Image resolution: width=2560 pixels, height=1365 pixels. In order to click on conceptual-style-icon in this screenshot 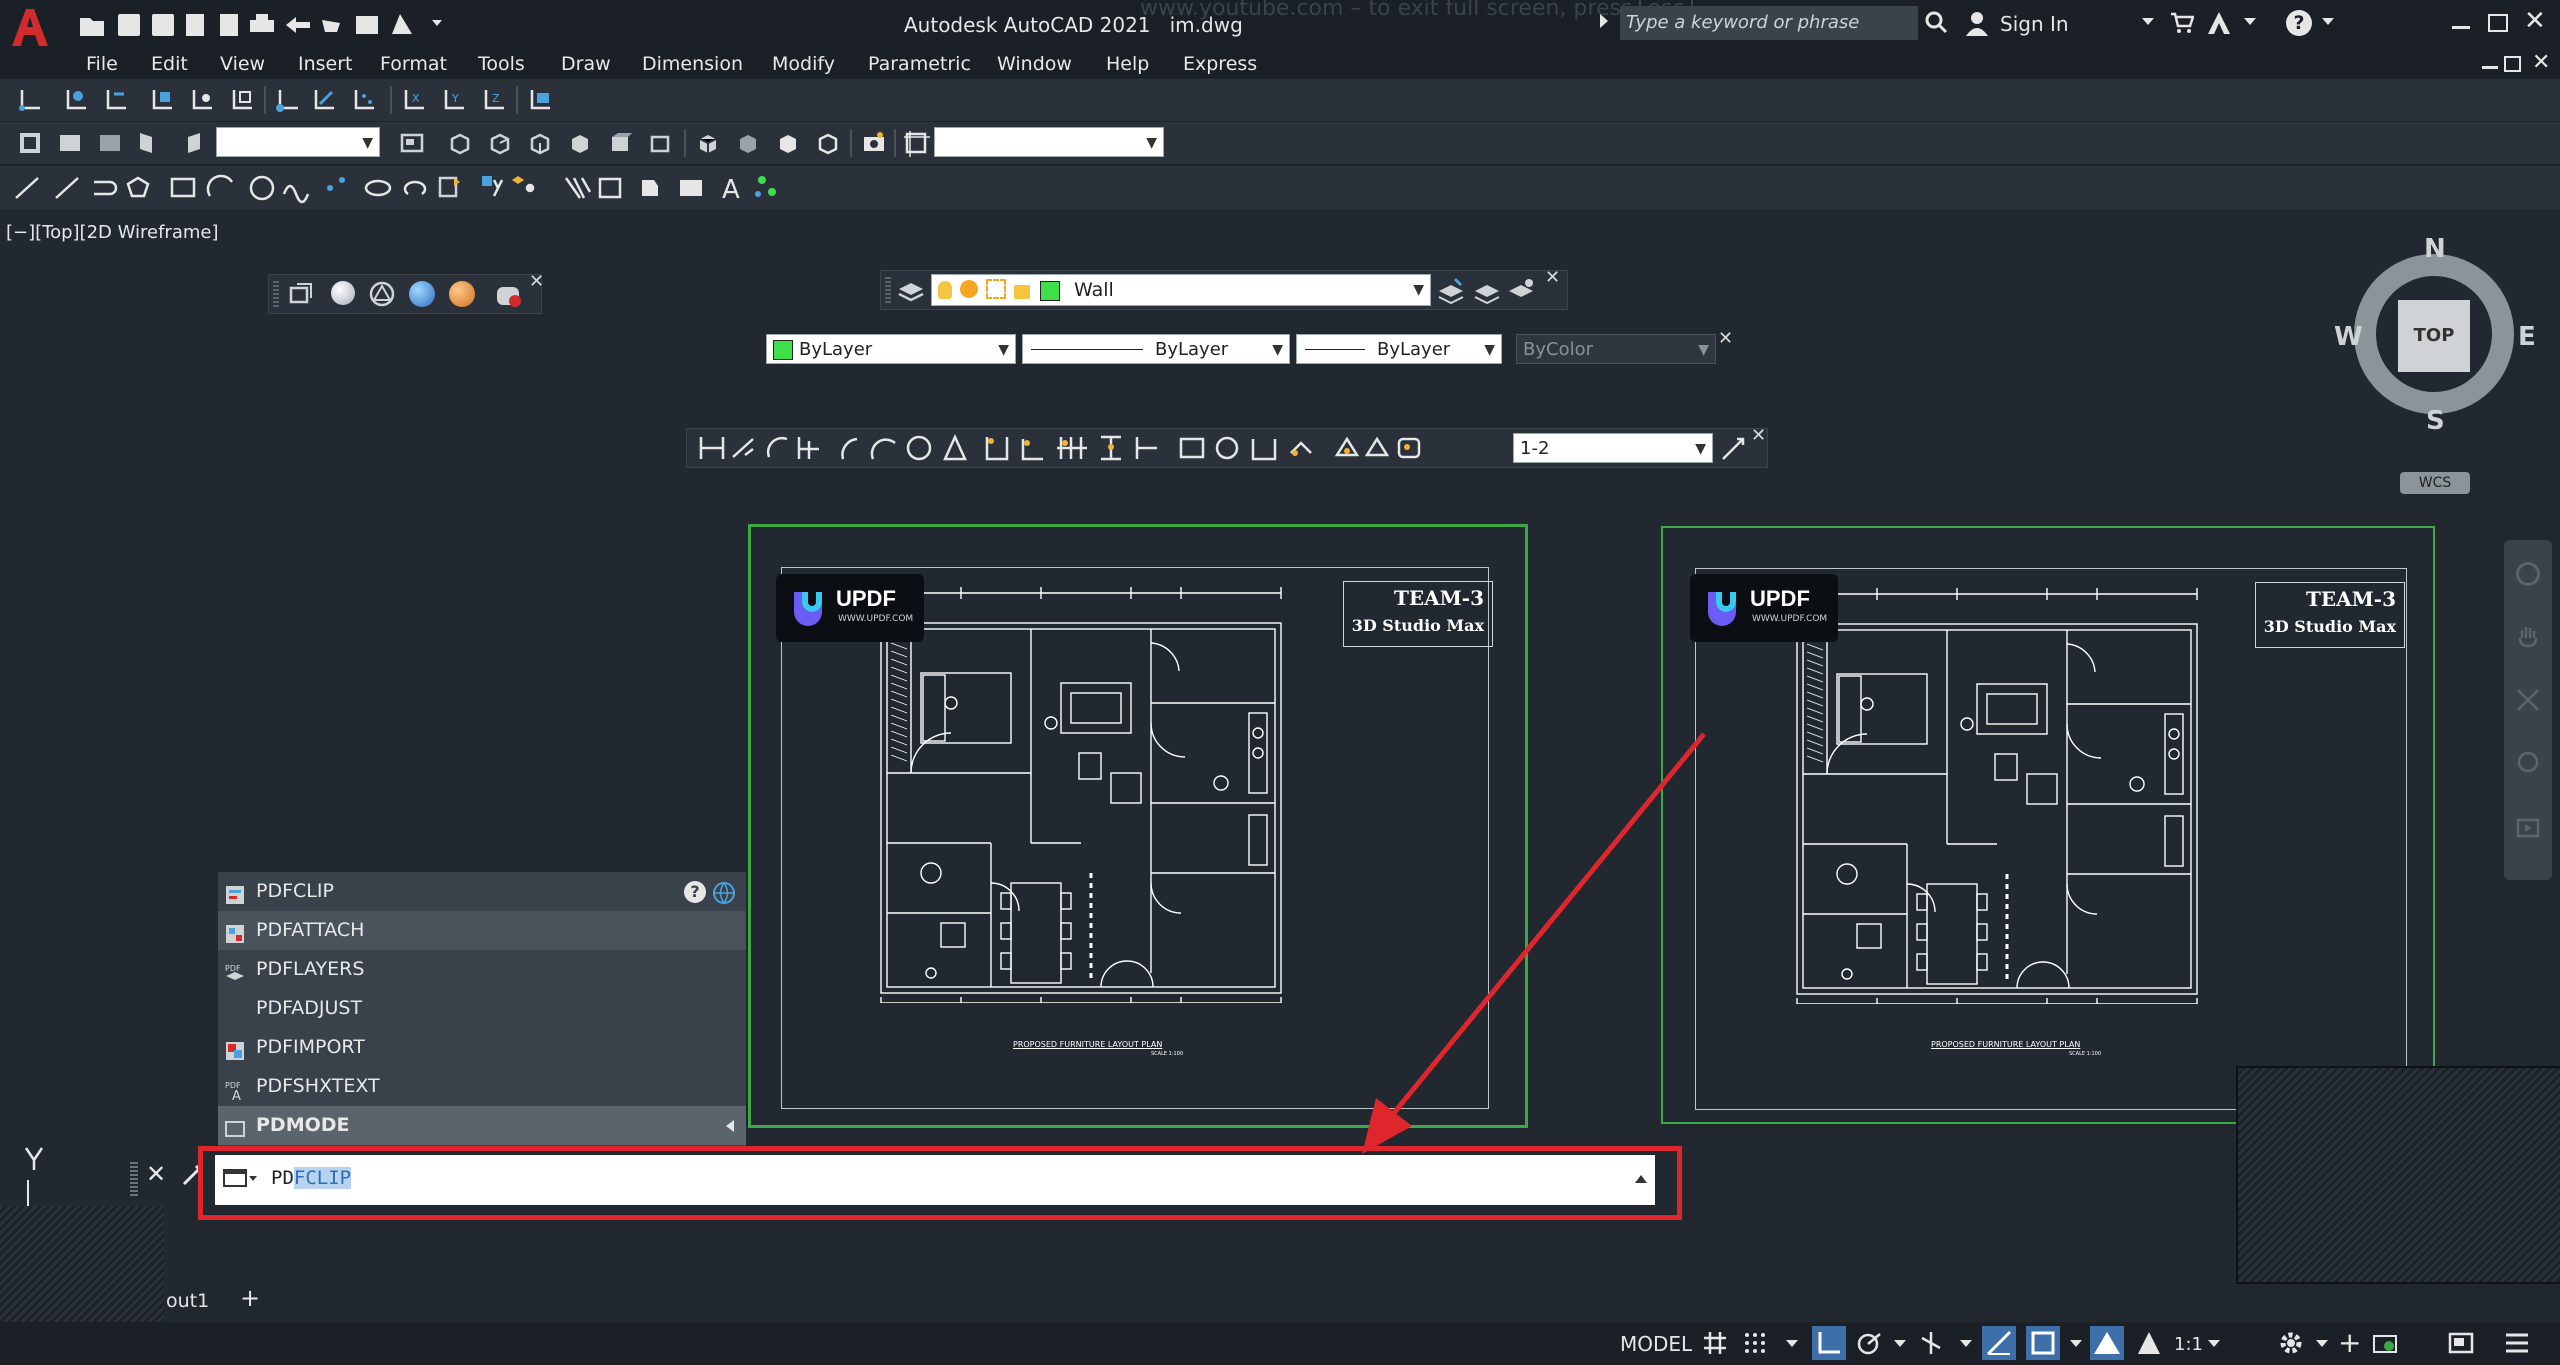, I will do `click(828, 143)`.